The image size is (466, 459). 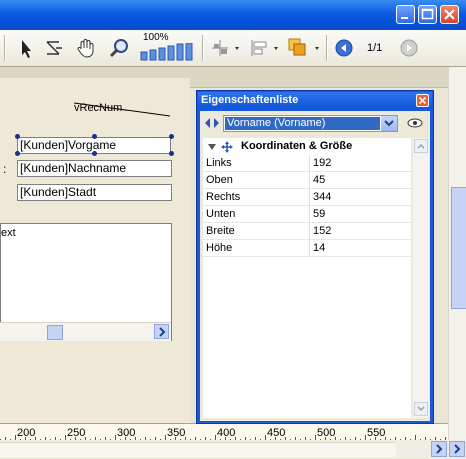 I want to click on toolbar: 100% 1/1, so click(x=233, y=48).